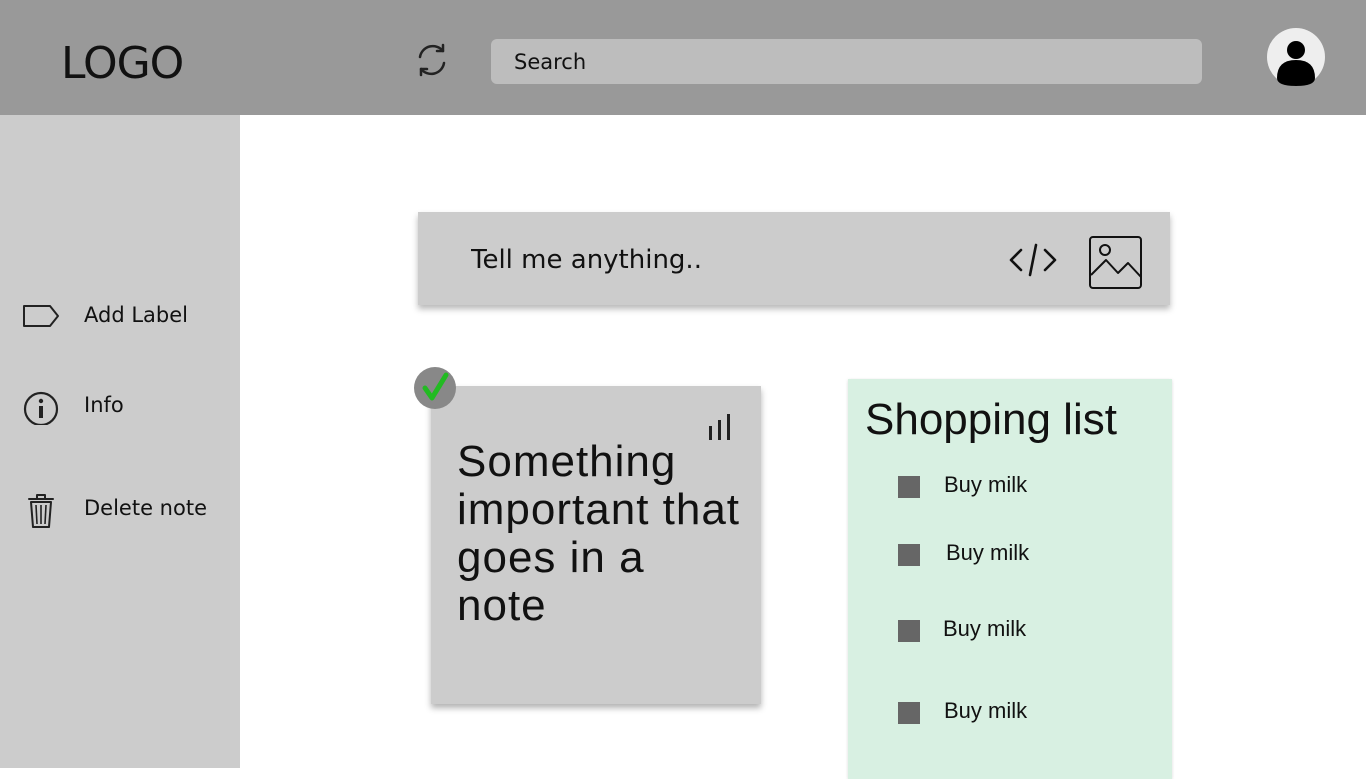 The image size is (1366, 779). Describe the element at coordinates (41, 511) in the screenshot. I see `trash-icon` at that location.